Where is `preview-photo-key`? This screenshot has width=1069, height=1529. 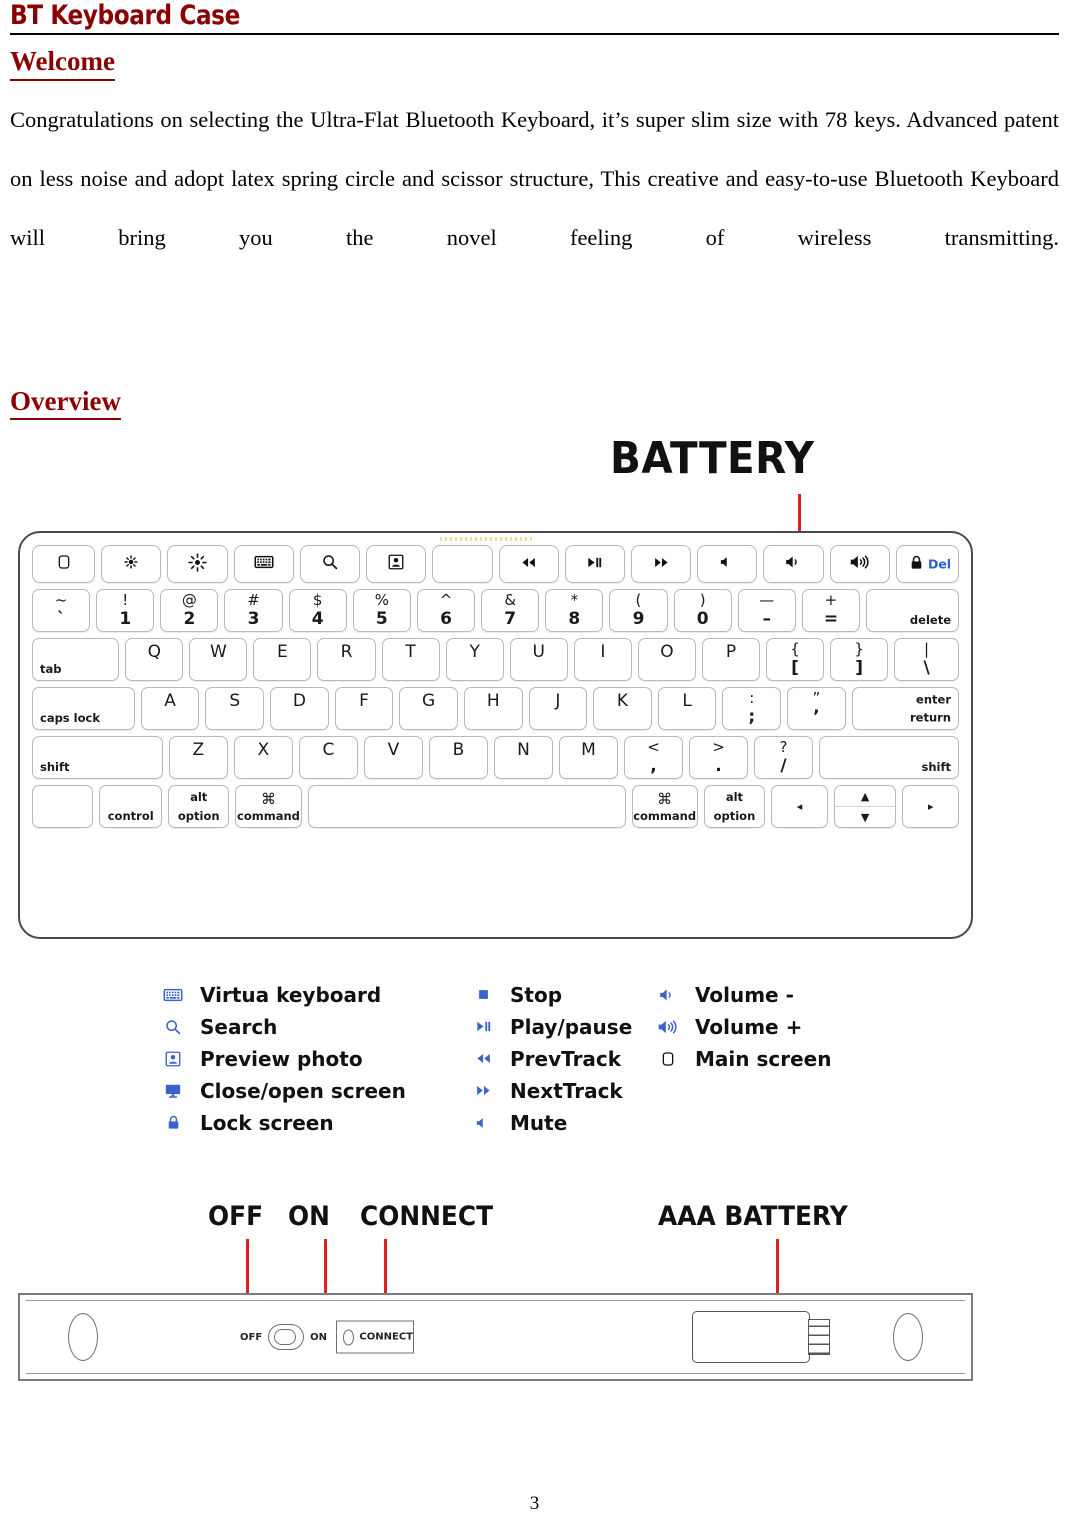 preview-photo-key is located at coordinates (396, 564).